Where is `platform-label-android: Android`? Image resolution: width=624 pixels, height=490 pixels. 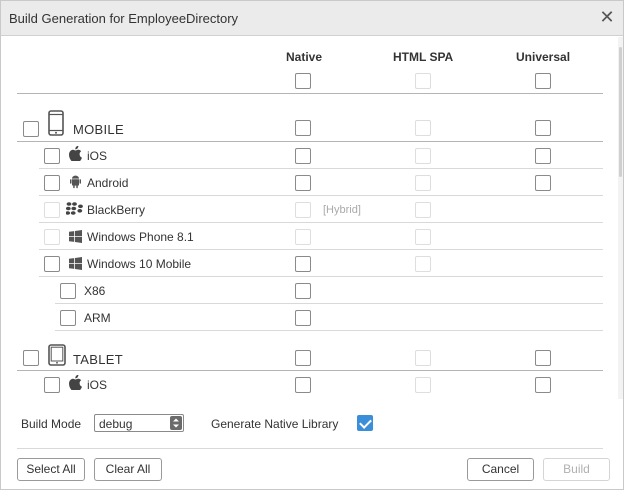 platform-label-android: Android is located at coordinates (108, 183).